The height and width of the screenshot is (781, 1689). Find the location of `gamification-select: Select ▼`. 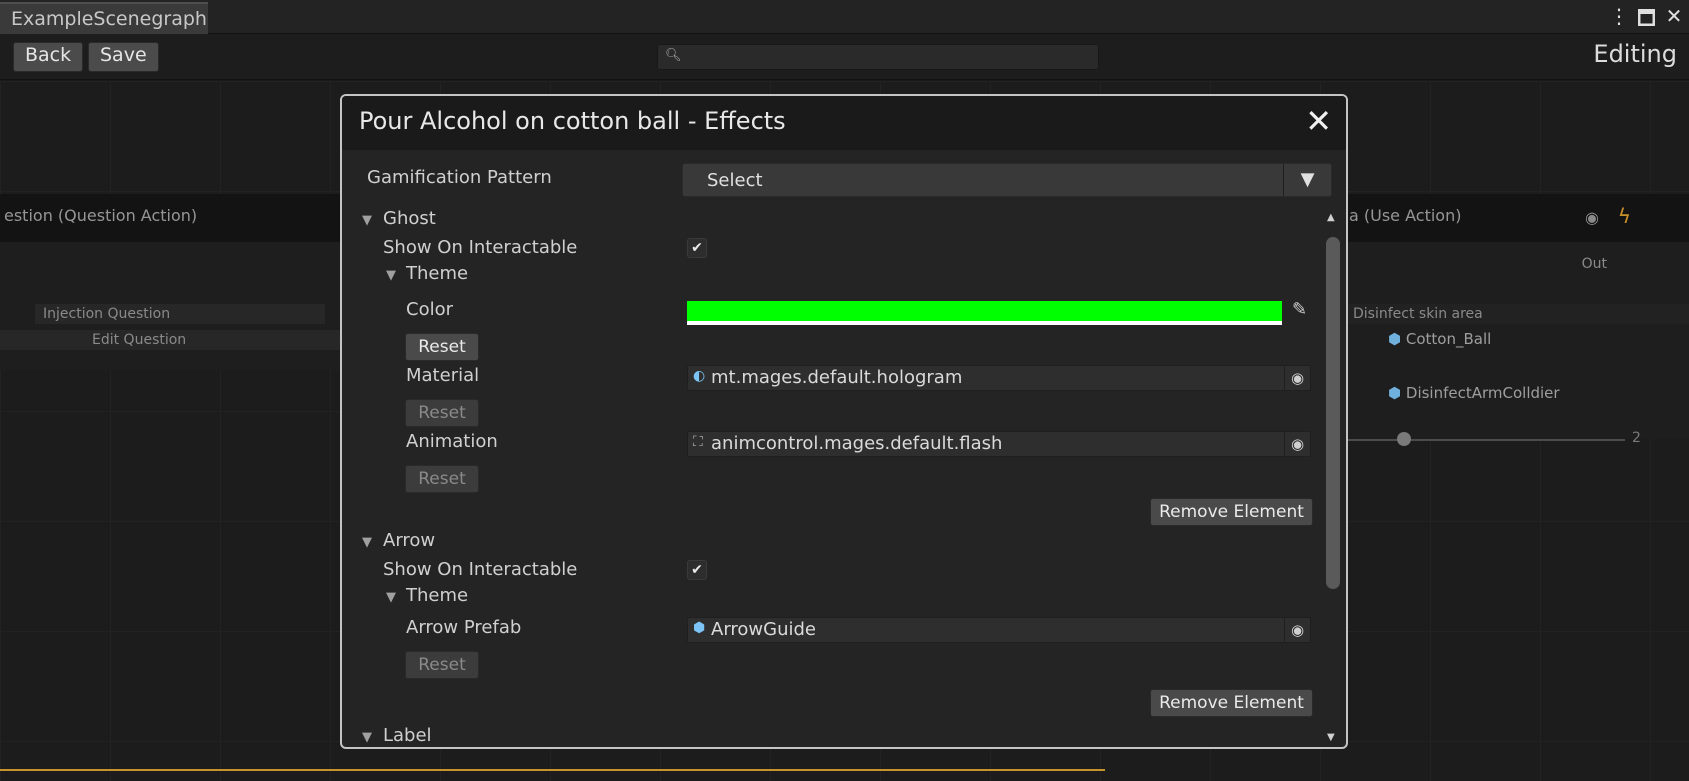

gamification-select: Select ▼ is located at coordinates (1007, 180).